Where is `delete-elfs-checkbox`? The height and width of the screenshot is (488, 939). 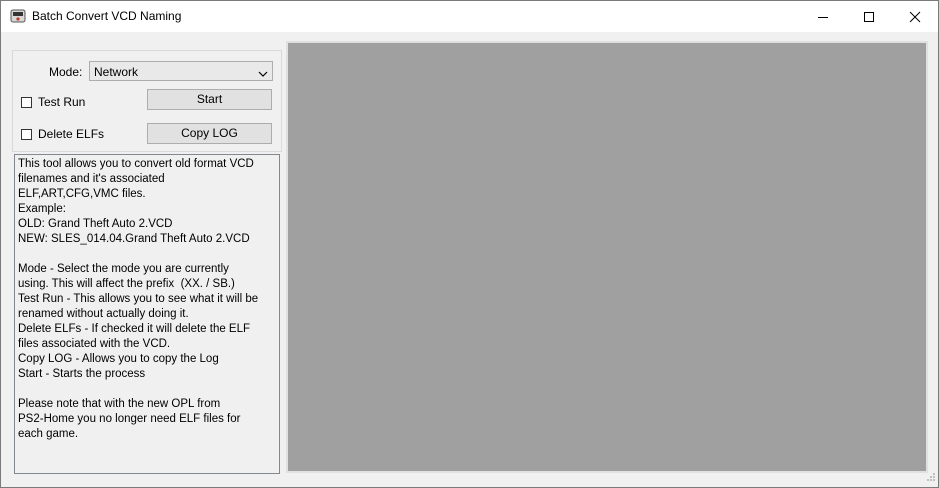
delete-elfs-checkbox is located at coordinates (26, 134).